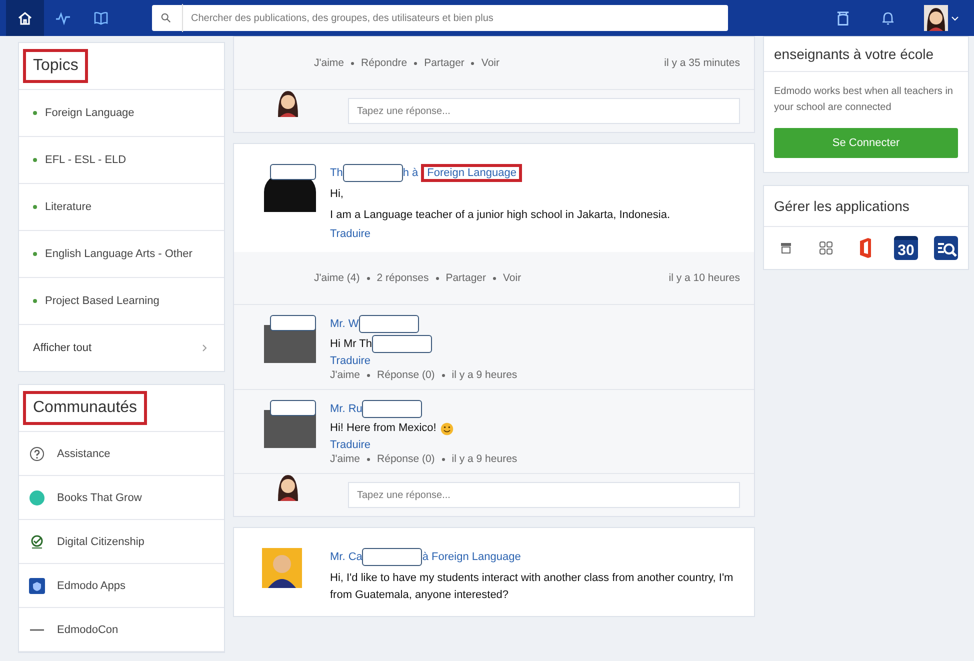 The height and width of the screenshot is (661, 974). Describe the element at coordinates (501, 215) in the screenshot. I see `post-text: I am a Language teacher of a junior high school in Jakarta, Indonesia.` at that location.